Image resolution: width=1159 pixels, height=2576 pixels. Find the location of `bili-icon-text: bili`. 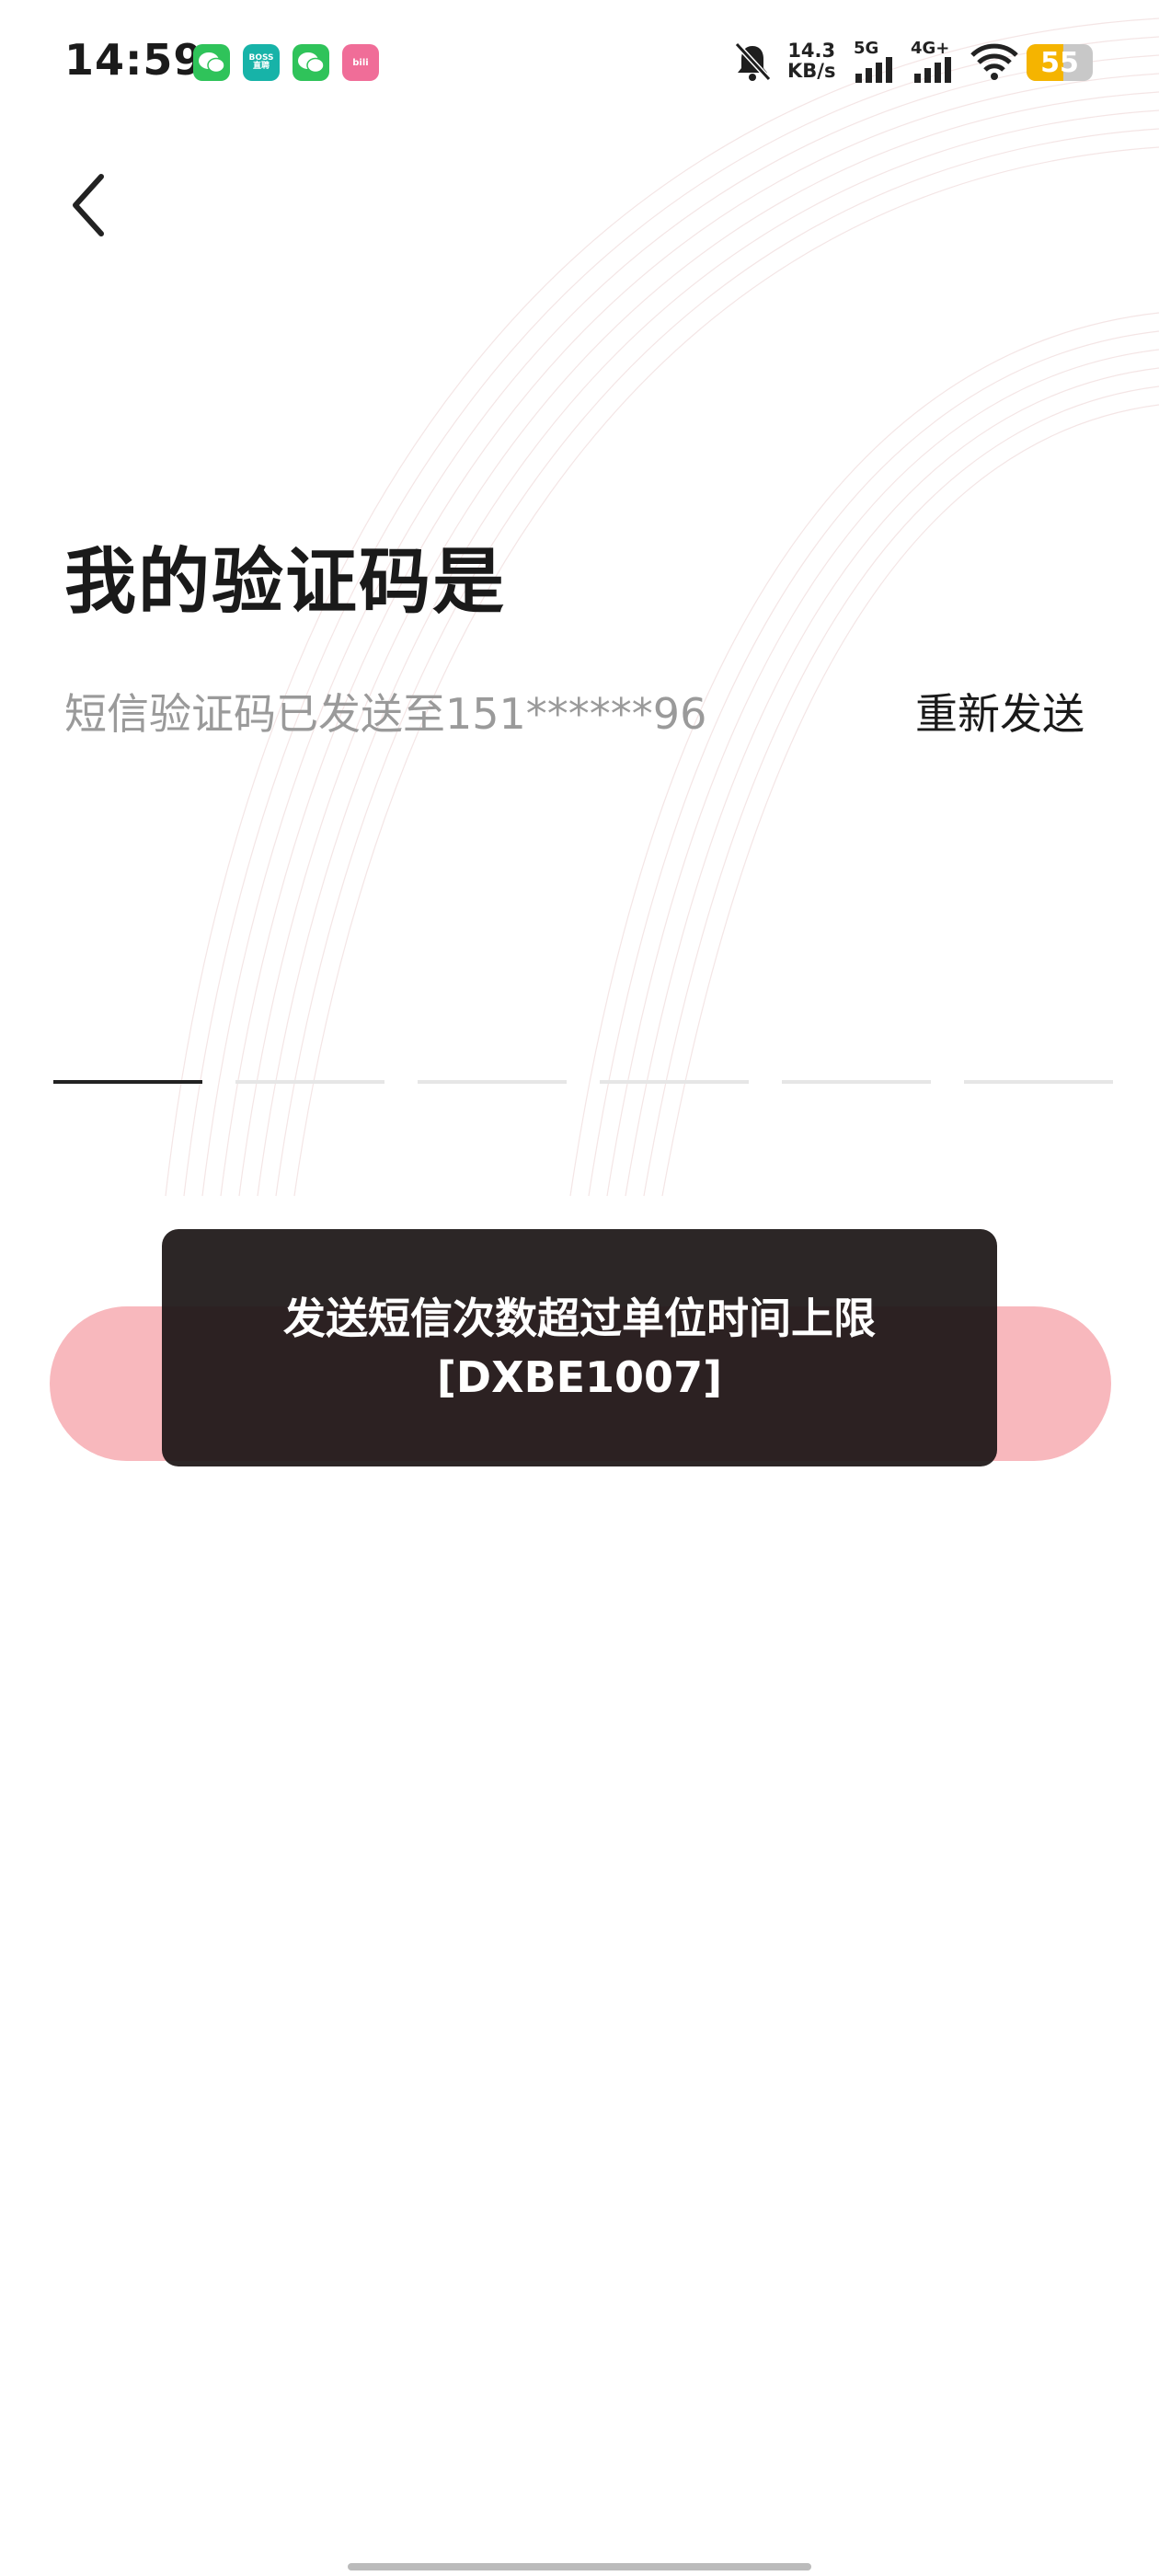

bili-icon-text: bili is located at coordinates (360, 62).